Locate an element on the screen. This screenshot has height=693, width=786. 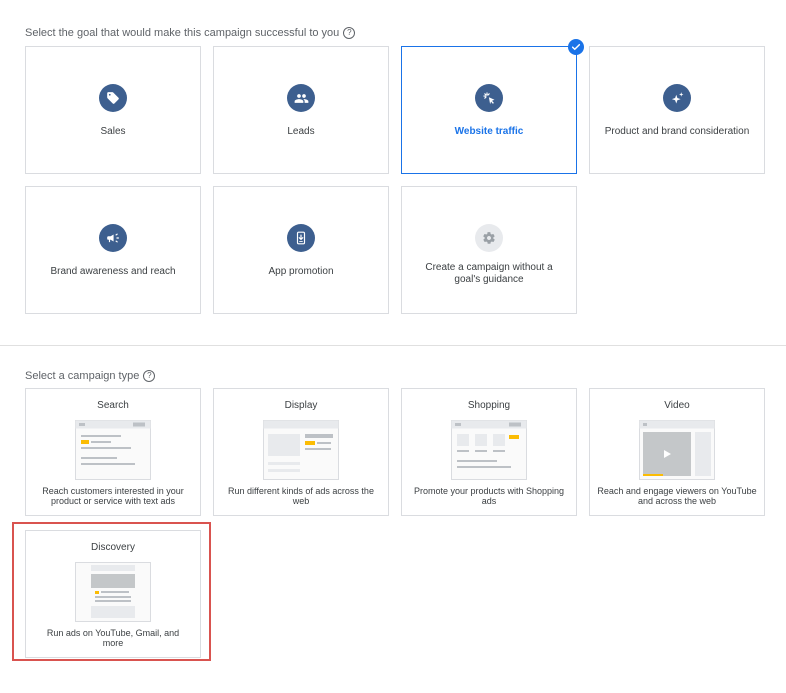
goal-label-brand-awareness: Brand awareness and reach is located at coordinates (113, 271).